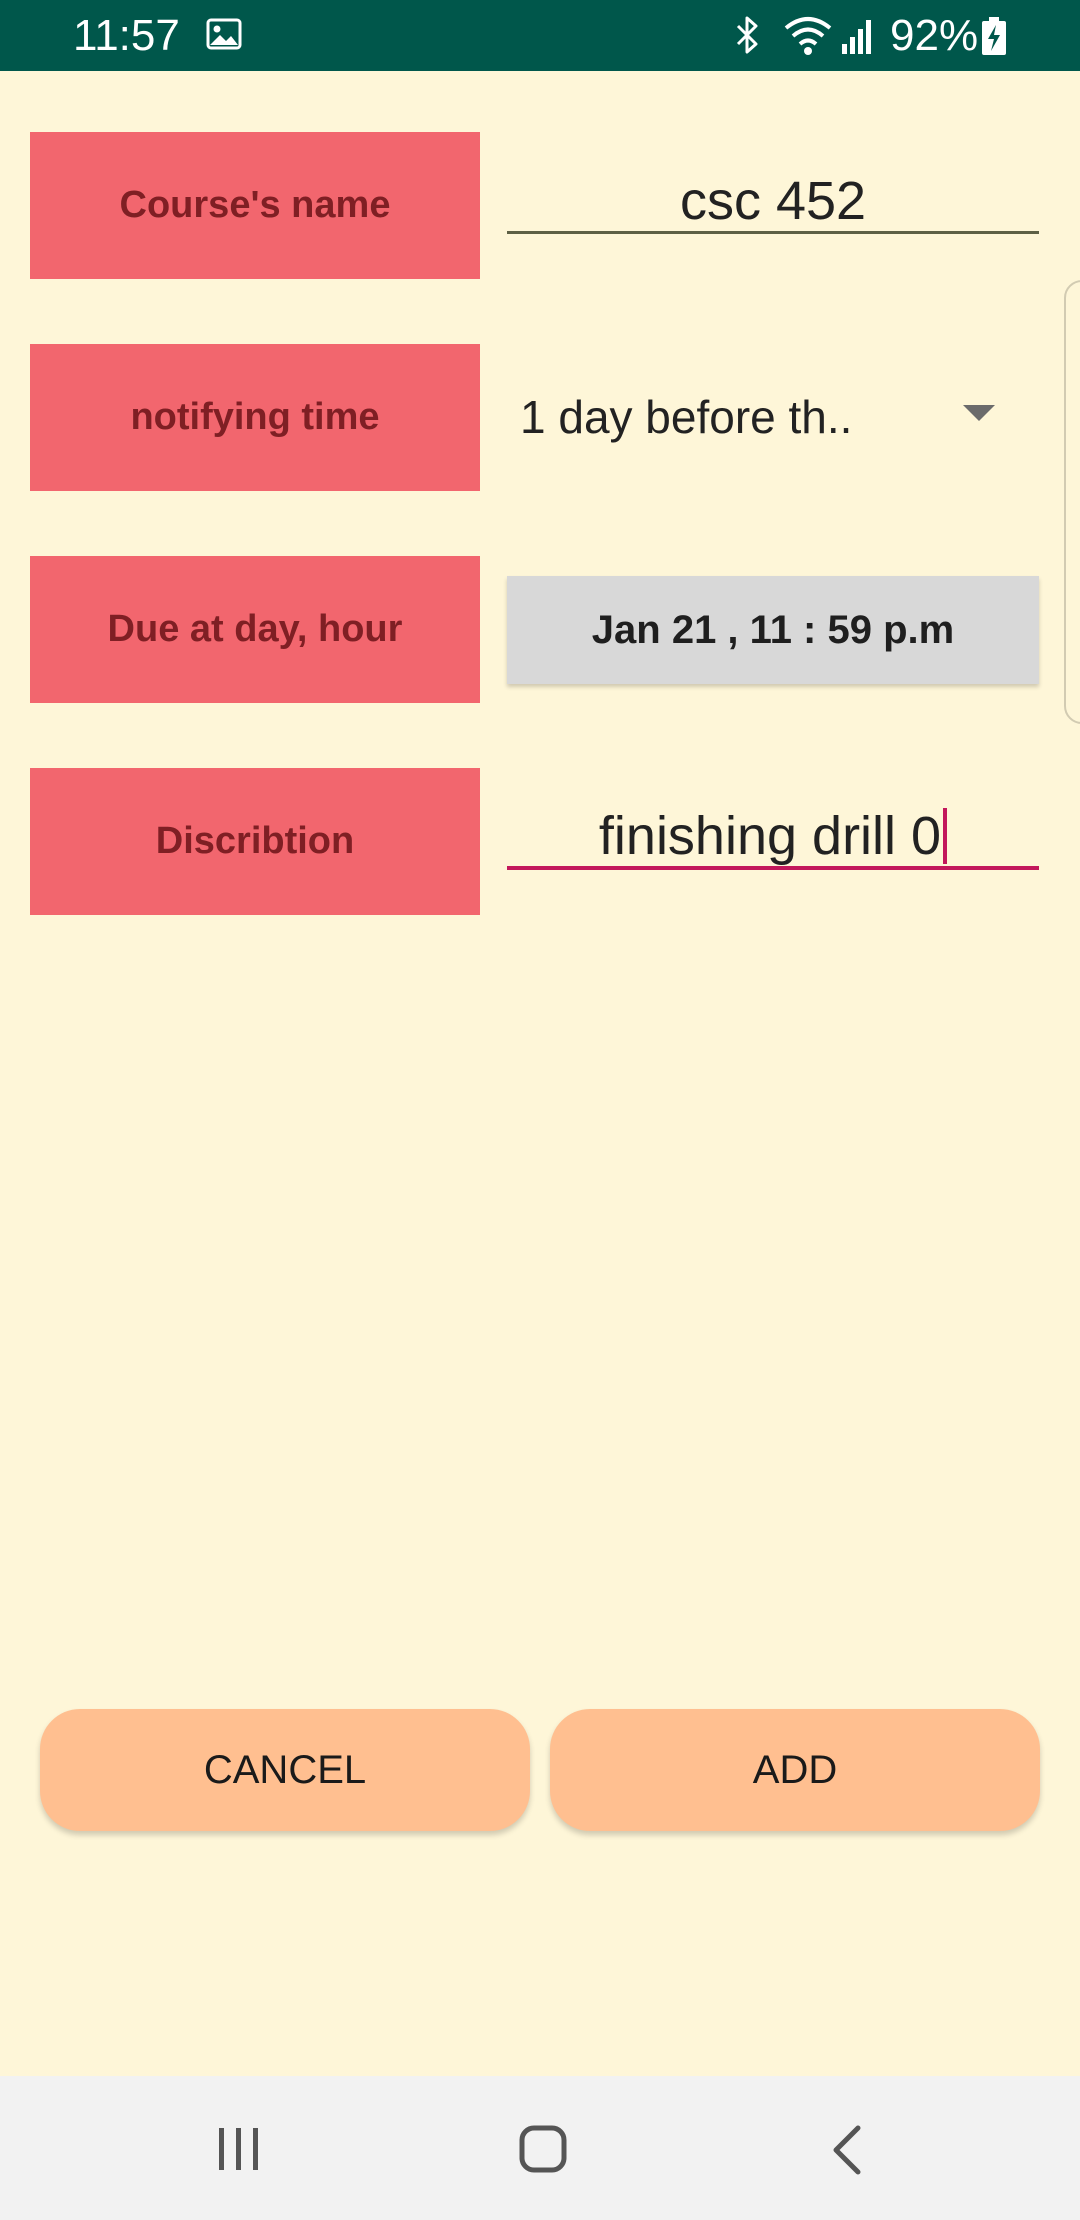 The width and height of the screenshot is (1080, 2220). I want to click on edge-panel-handle, so click(1072, 502).